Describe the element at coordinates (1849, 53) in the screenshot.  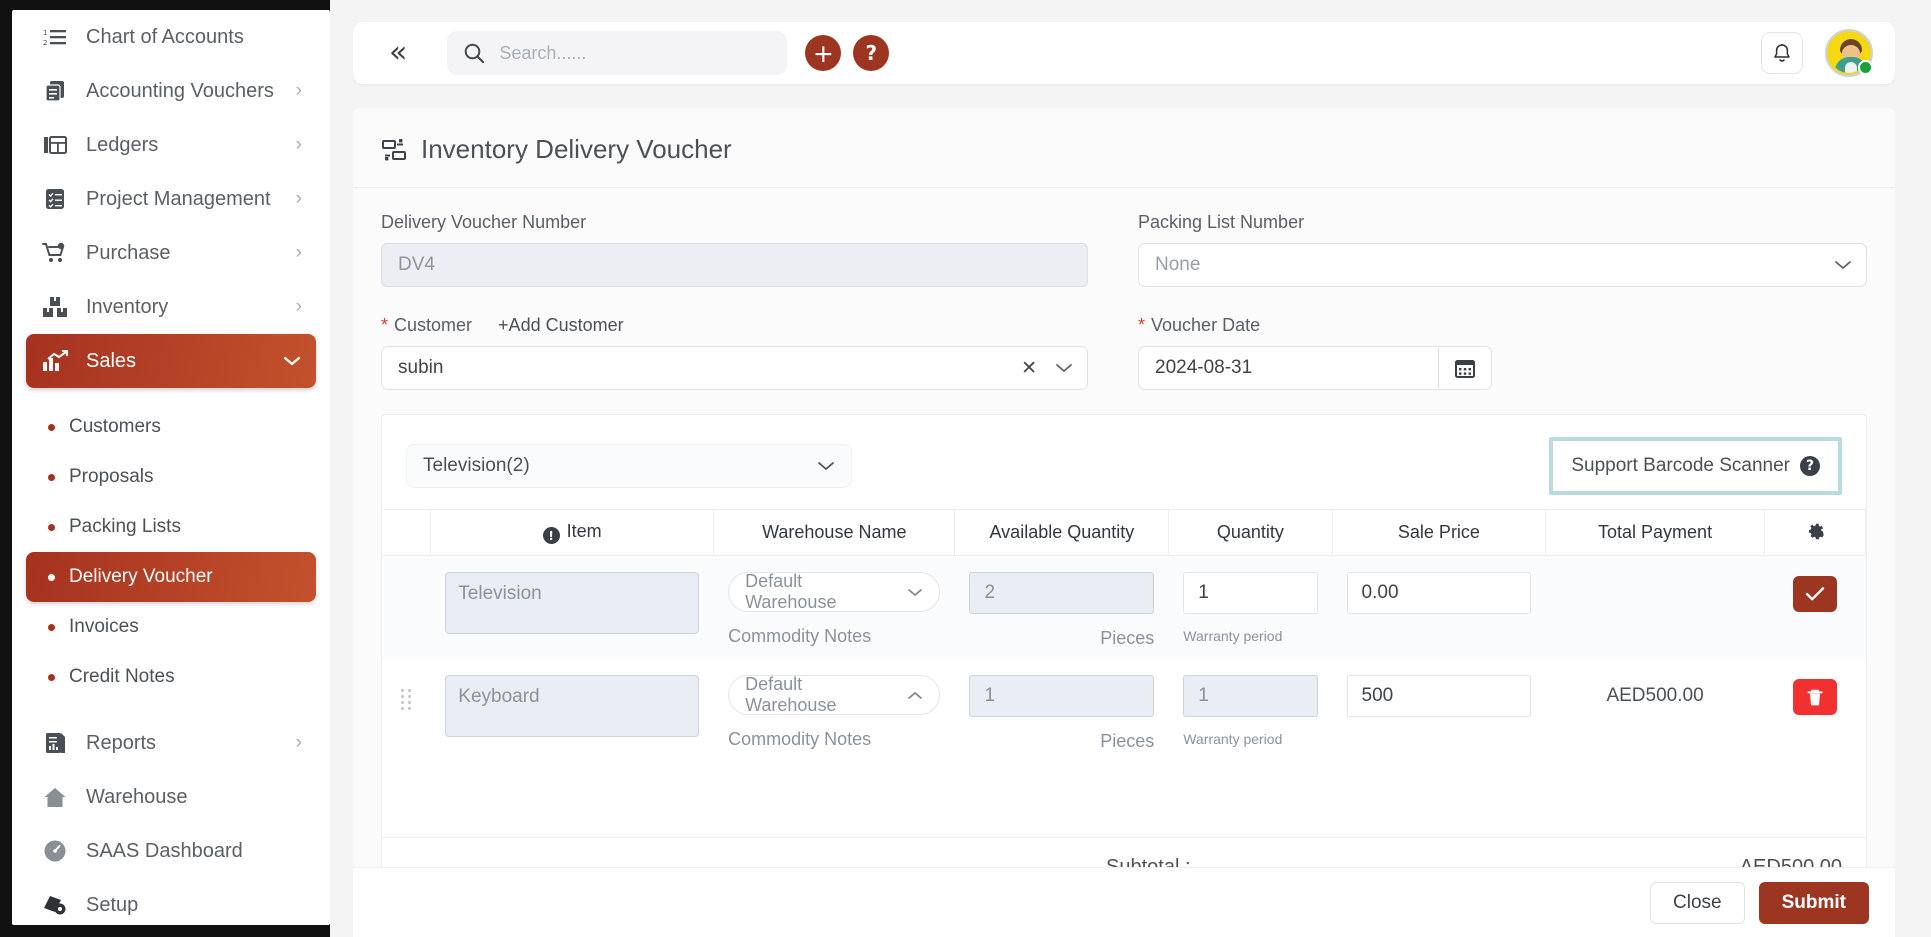
I see `avatar` at that location.